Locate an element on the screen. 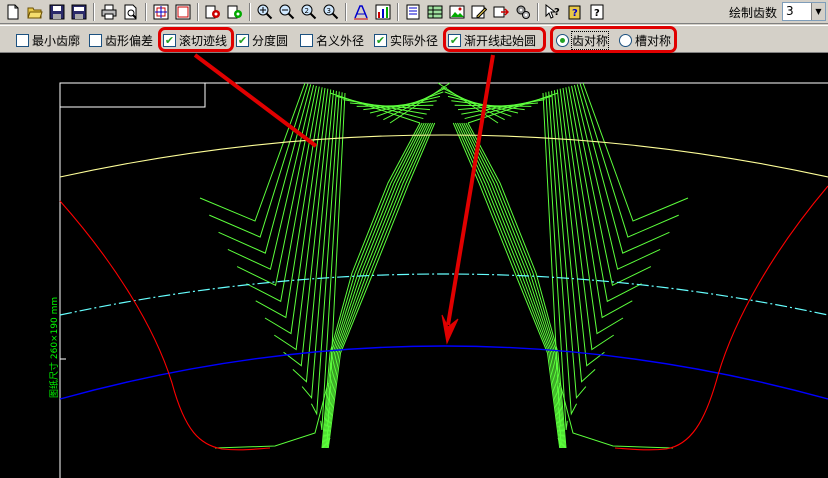  help-book-icon: ? is located at coordinates (574, 11).